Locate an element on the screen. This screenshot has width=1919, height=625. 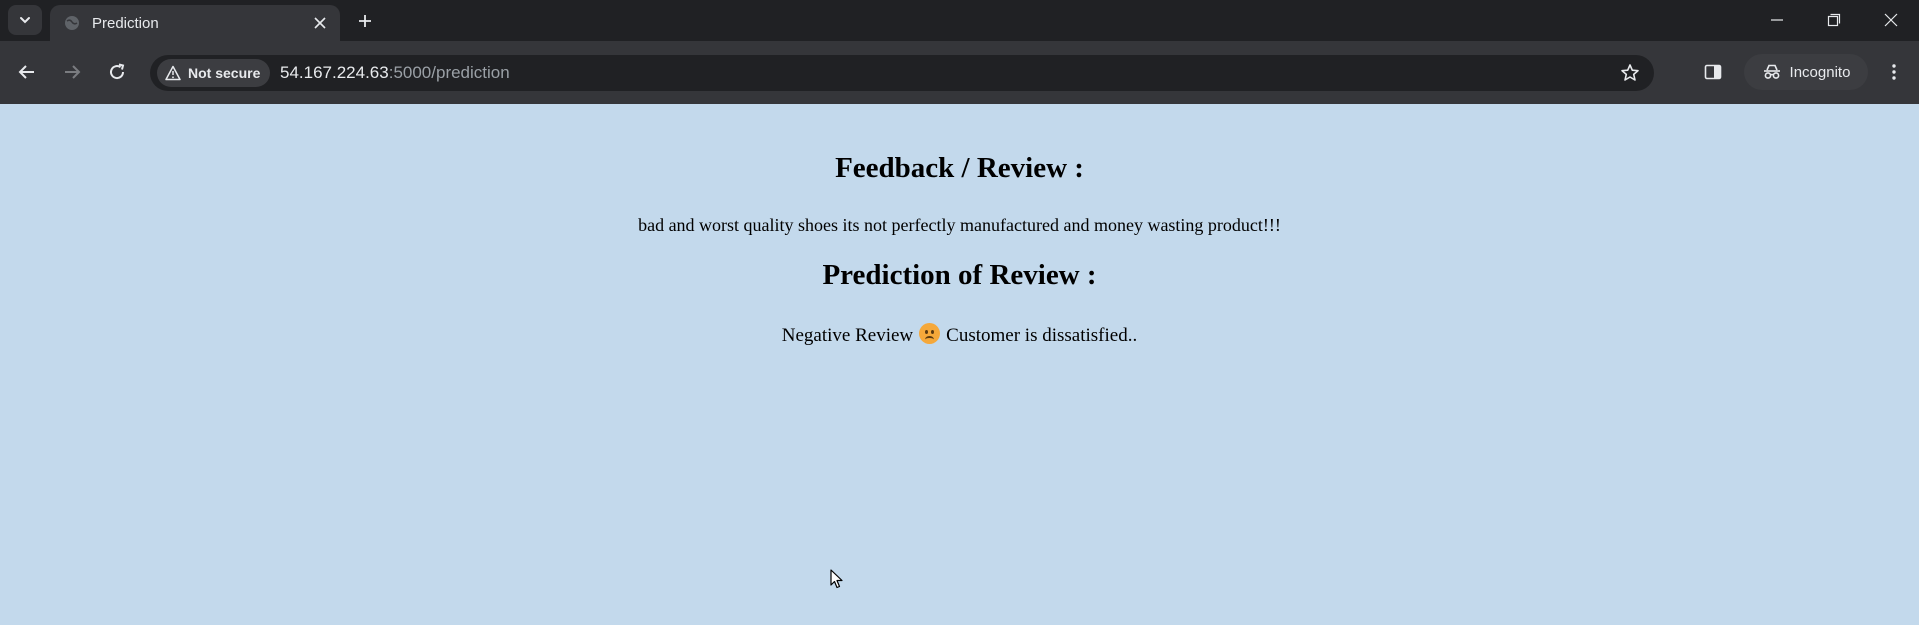
side-panel-button is located at coordinates (1713, 72).